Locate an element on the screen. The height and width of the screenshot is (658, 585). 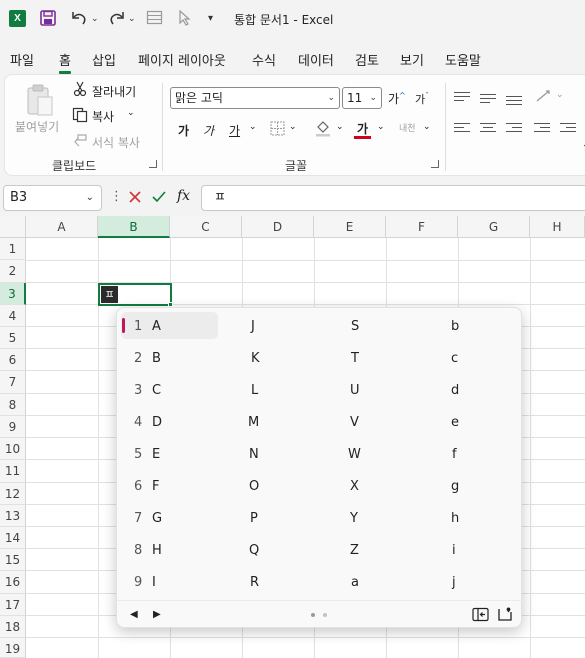
bold-button: 가 is located at coordinates (183, 130).